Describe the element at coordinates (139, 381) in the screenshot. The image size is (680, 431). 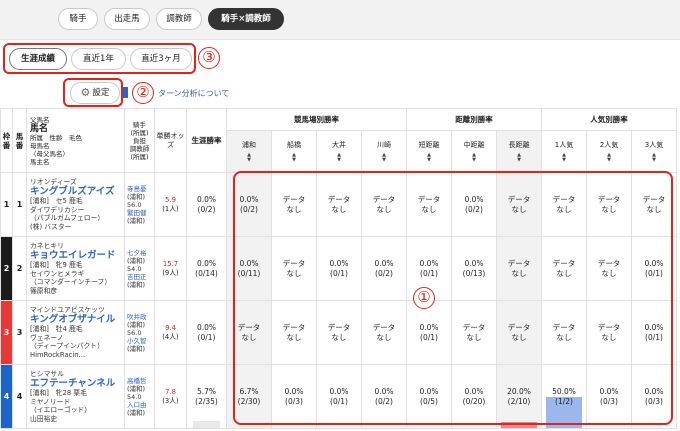
I see `jockey-name-link: 高橋哲` at that location.